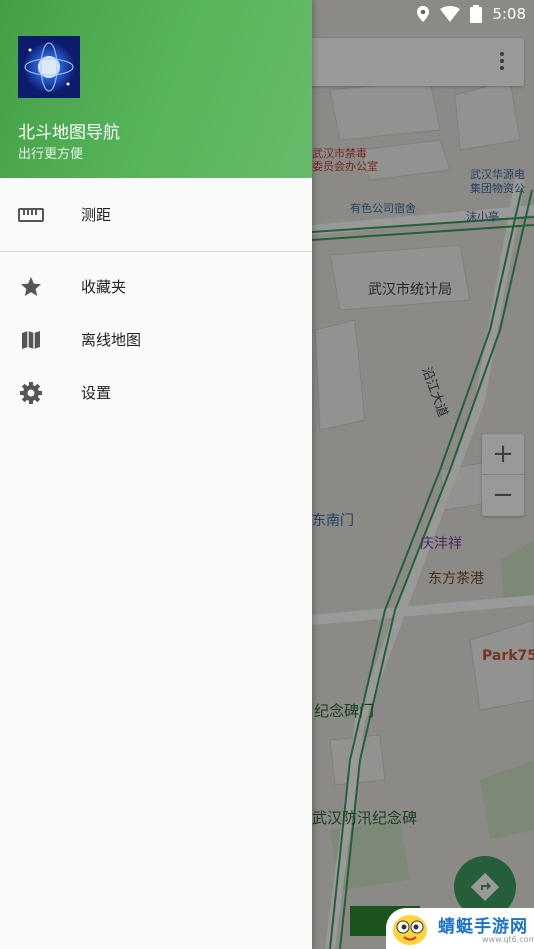  I want to click on watermark-text: 蜻蜓手游网, so click(483, 927).